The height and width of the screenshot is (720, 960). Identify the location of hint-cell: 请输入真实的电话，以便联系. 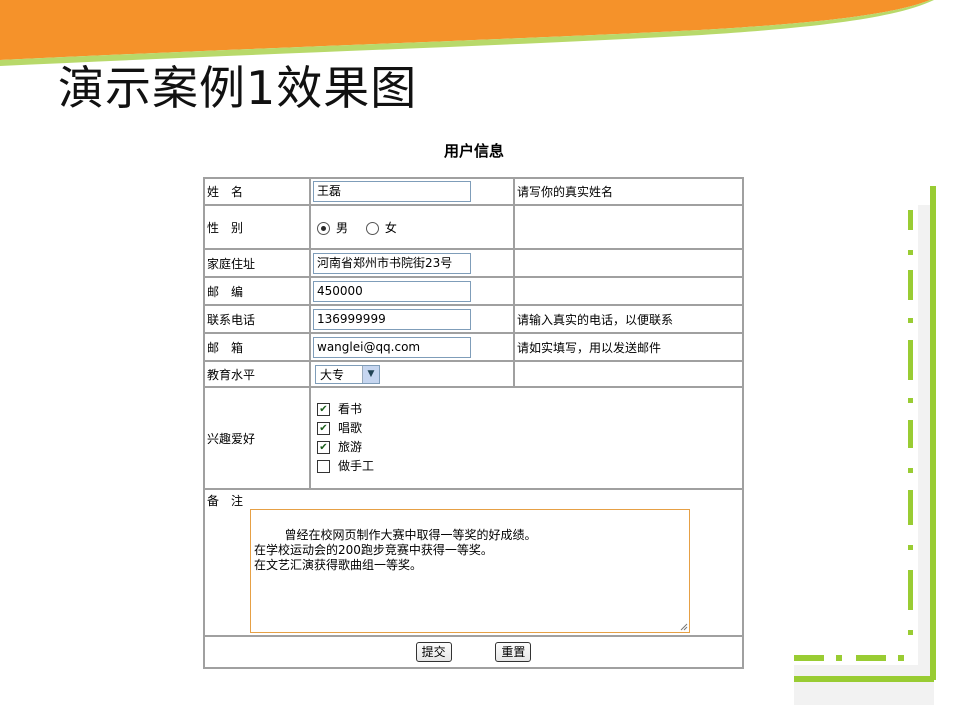
(628, 319).